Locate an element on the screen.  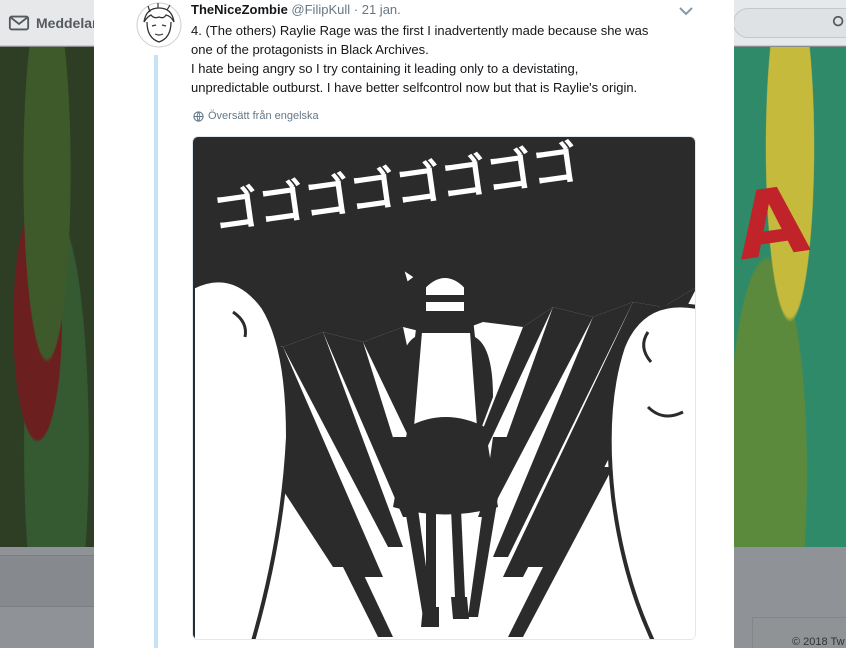
tweet-header: TheNiceZombie @FilipKull · 21 jan. is located at coordinates (296, 9).